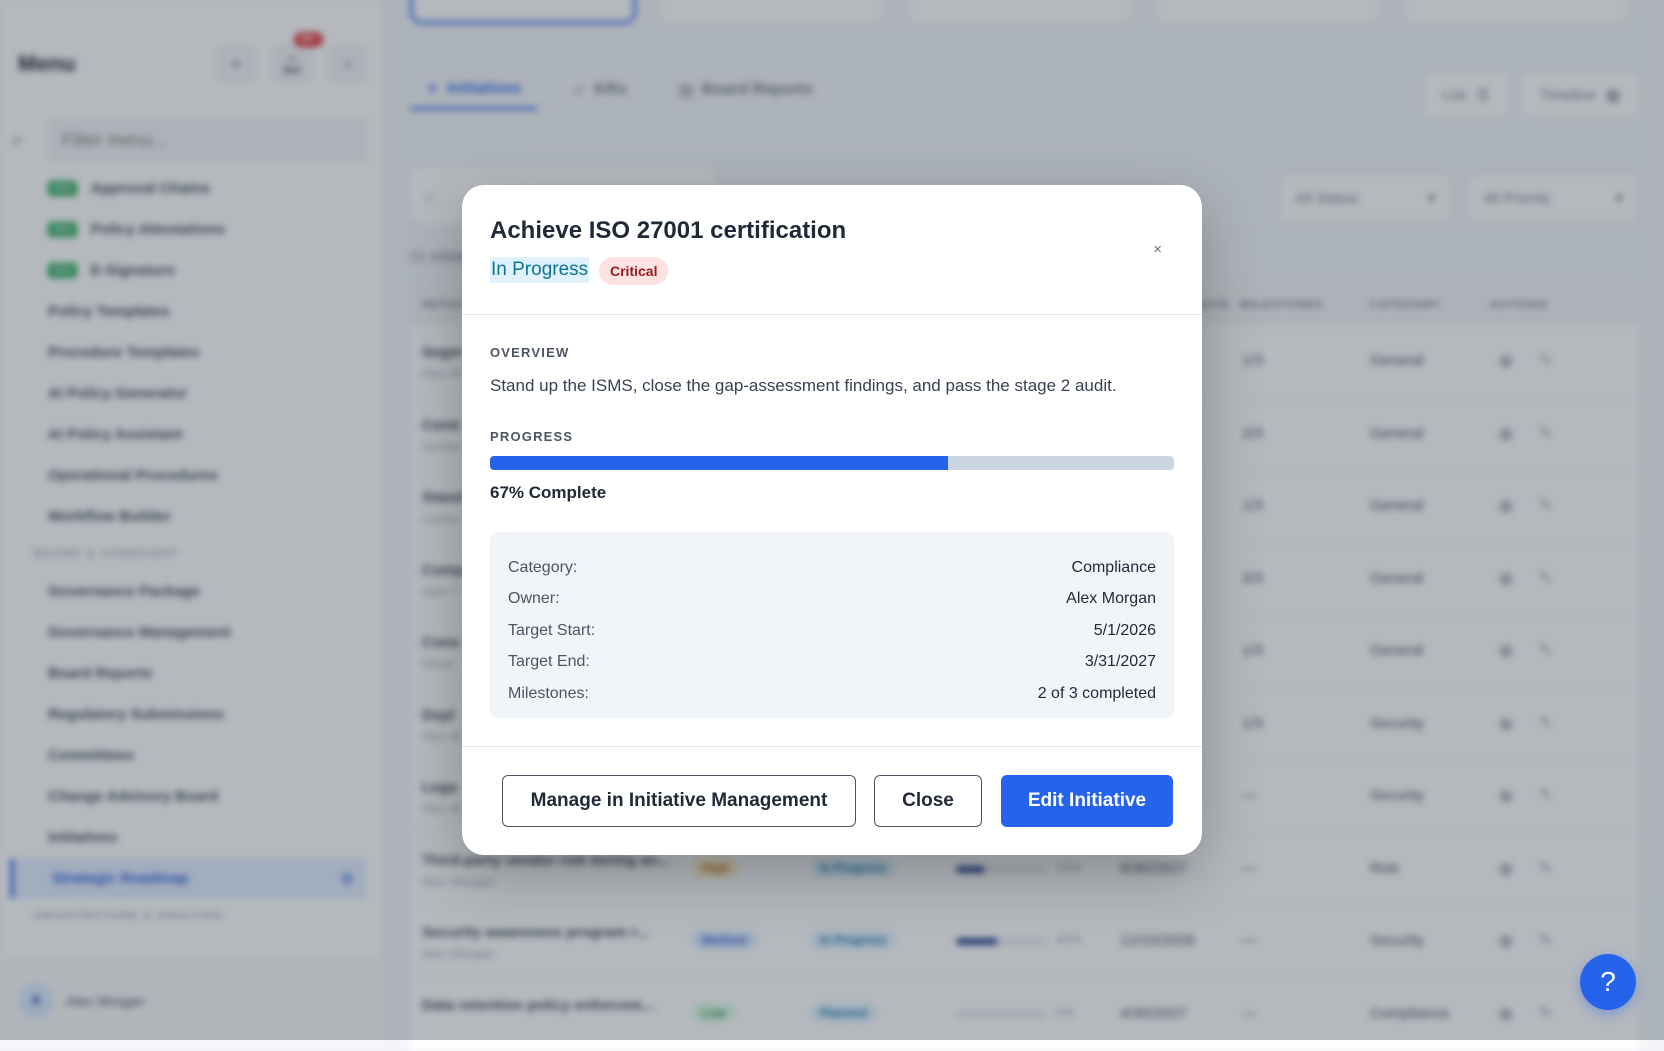 This screenshot has height=1051, width=1664. Describe the element at coordinates (668, 231) in the screenshot. I see `modal-title: Achieve ISO 27001 certification` at that location.